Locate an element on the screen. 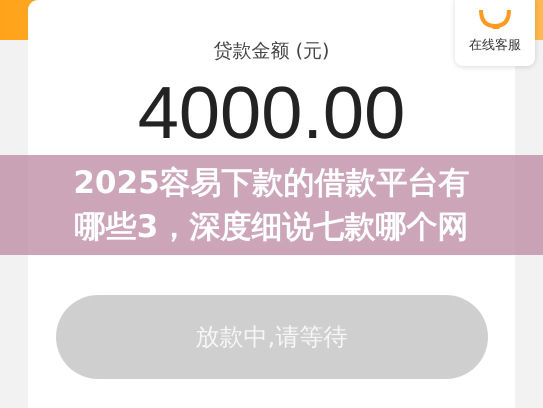  support-button: 在线客服 is located at coordinates (495, 33).